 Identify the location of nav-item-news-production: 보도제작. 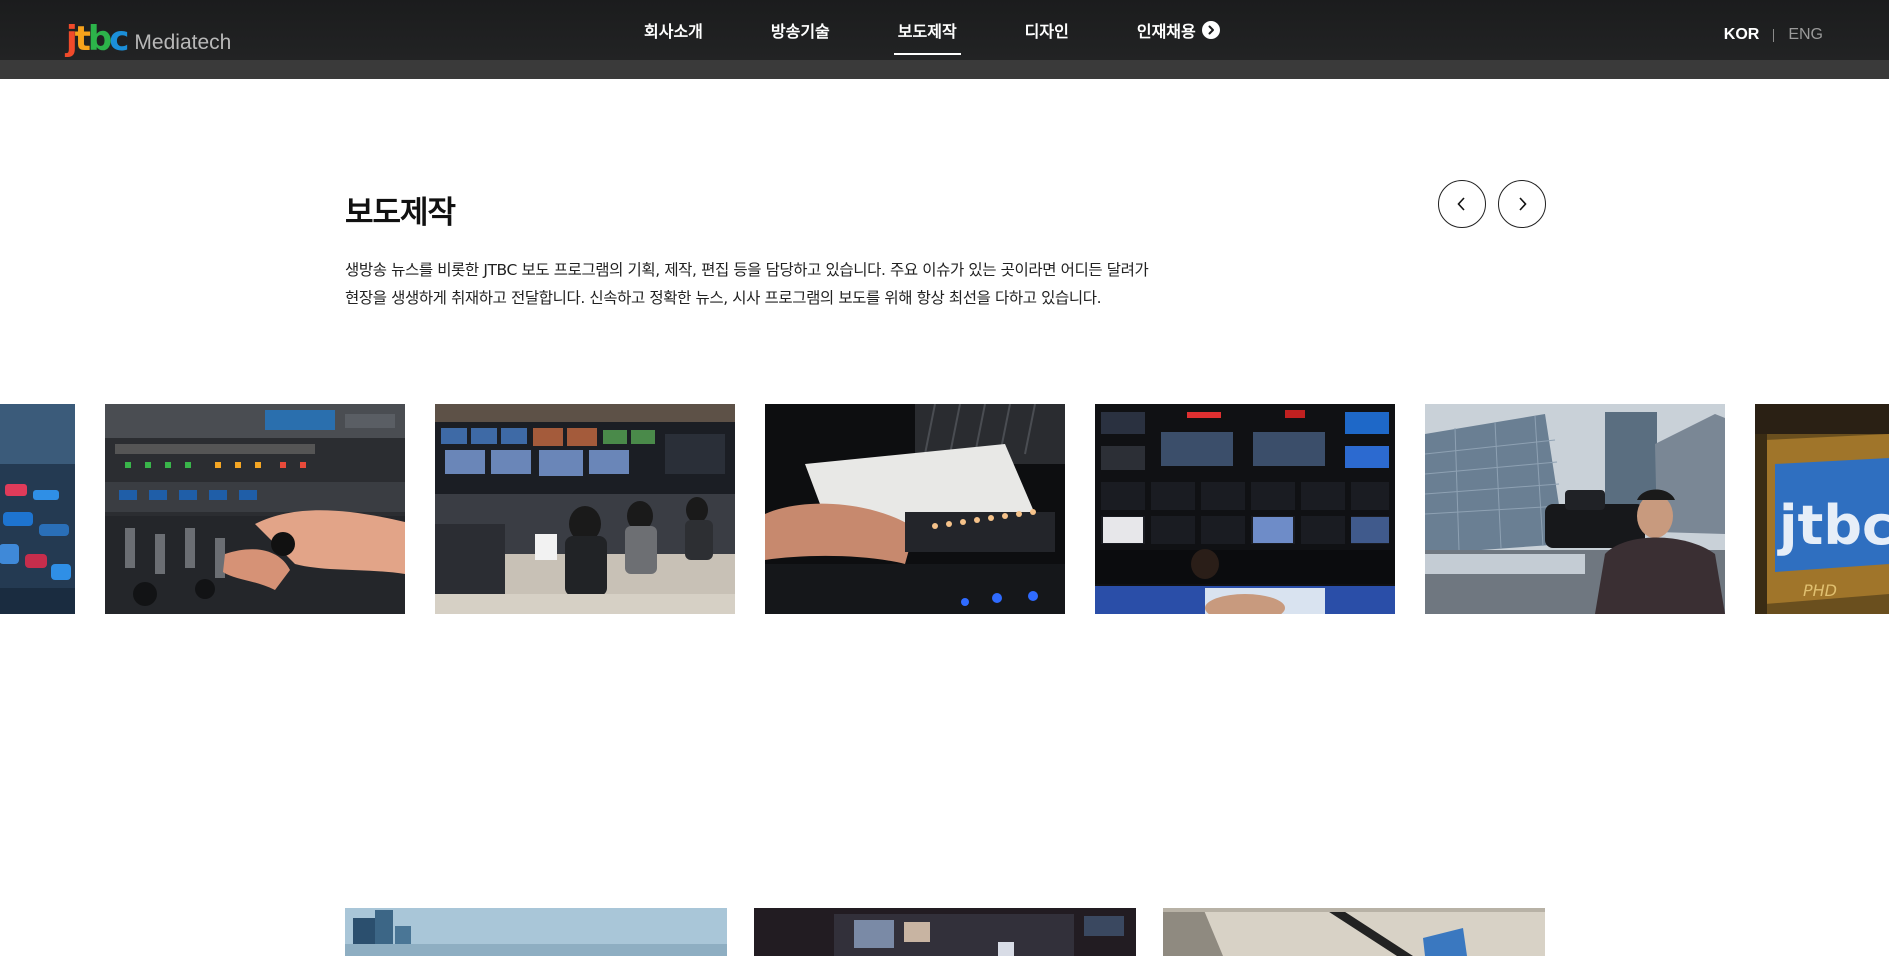
(927, 30).